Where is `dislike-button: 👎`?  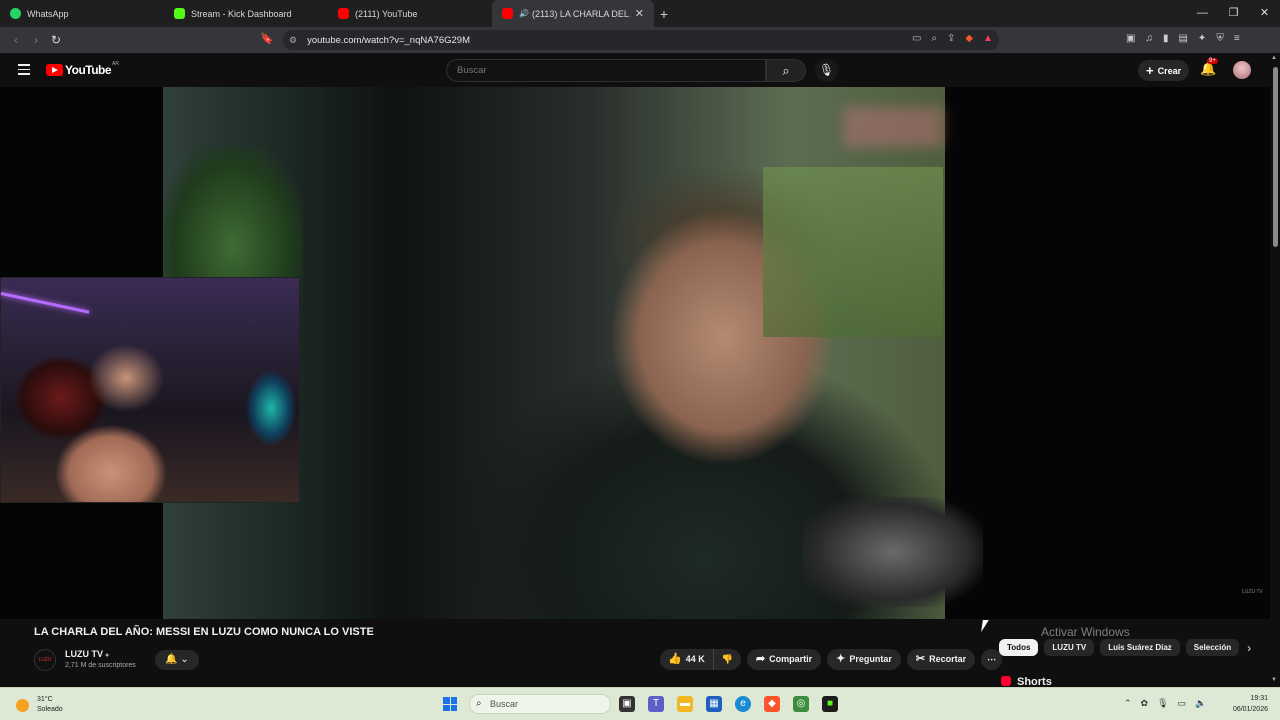
dislike-button: 👎 is located at coordinates (727, 659).